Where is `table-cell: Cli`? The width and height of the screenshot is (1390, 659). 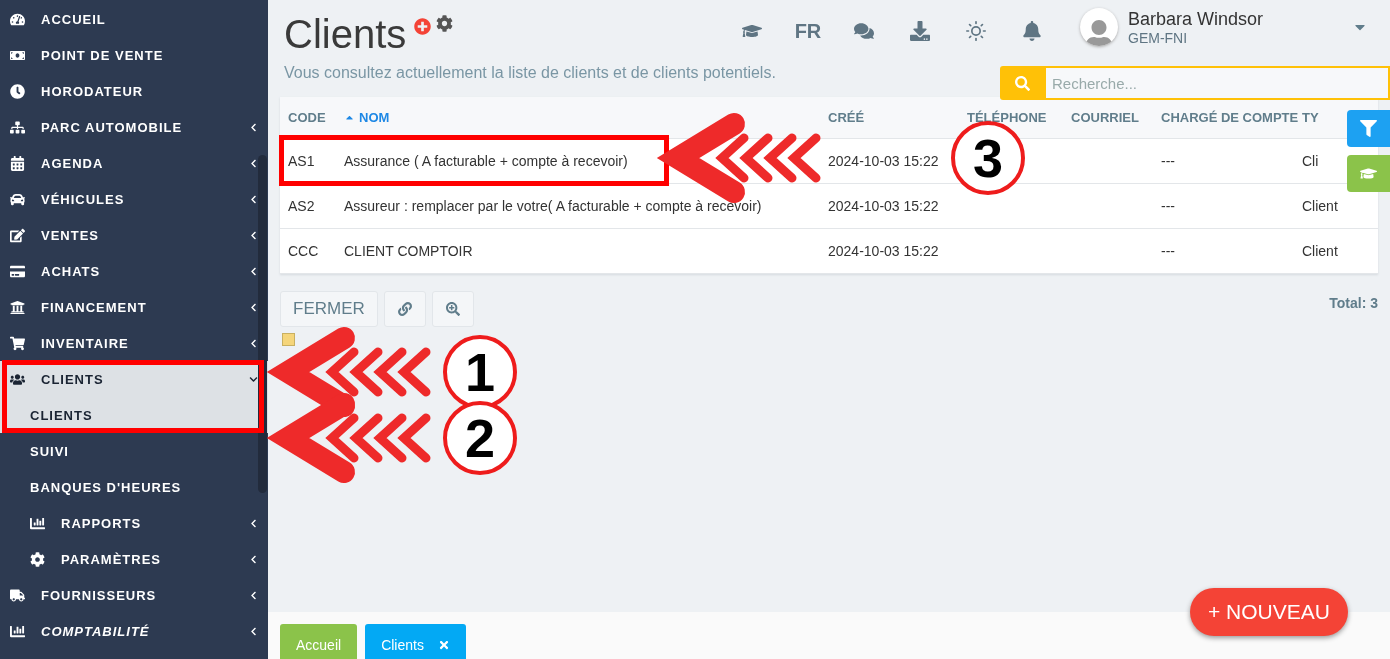
table-cell: Cli is located at coordinates (1310, 161).